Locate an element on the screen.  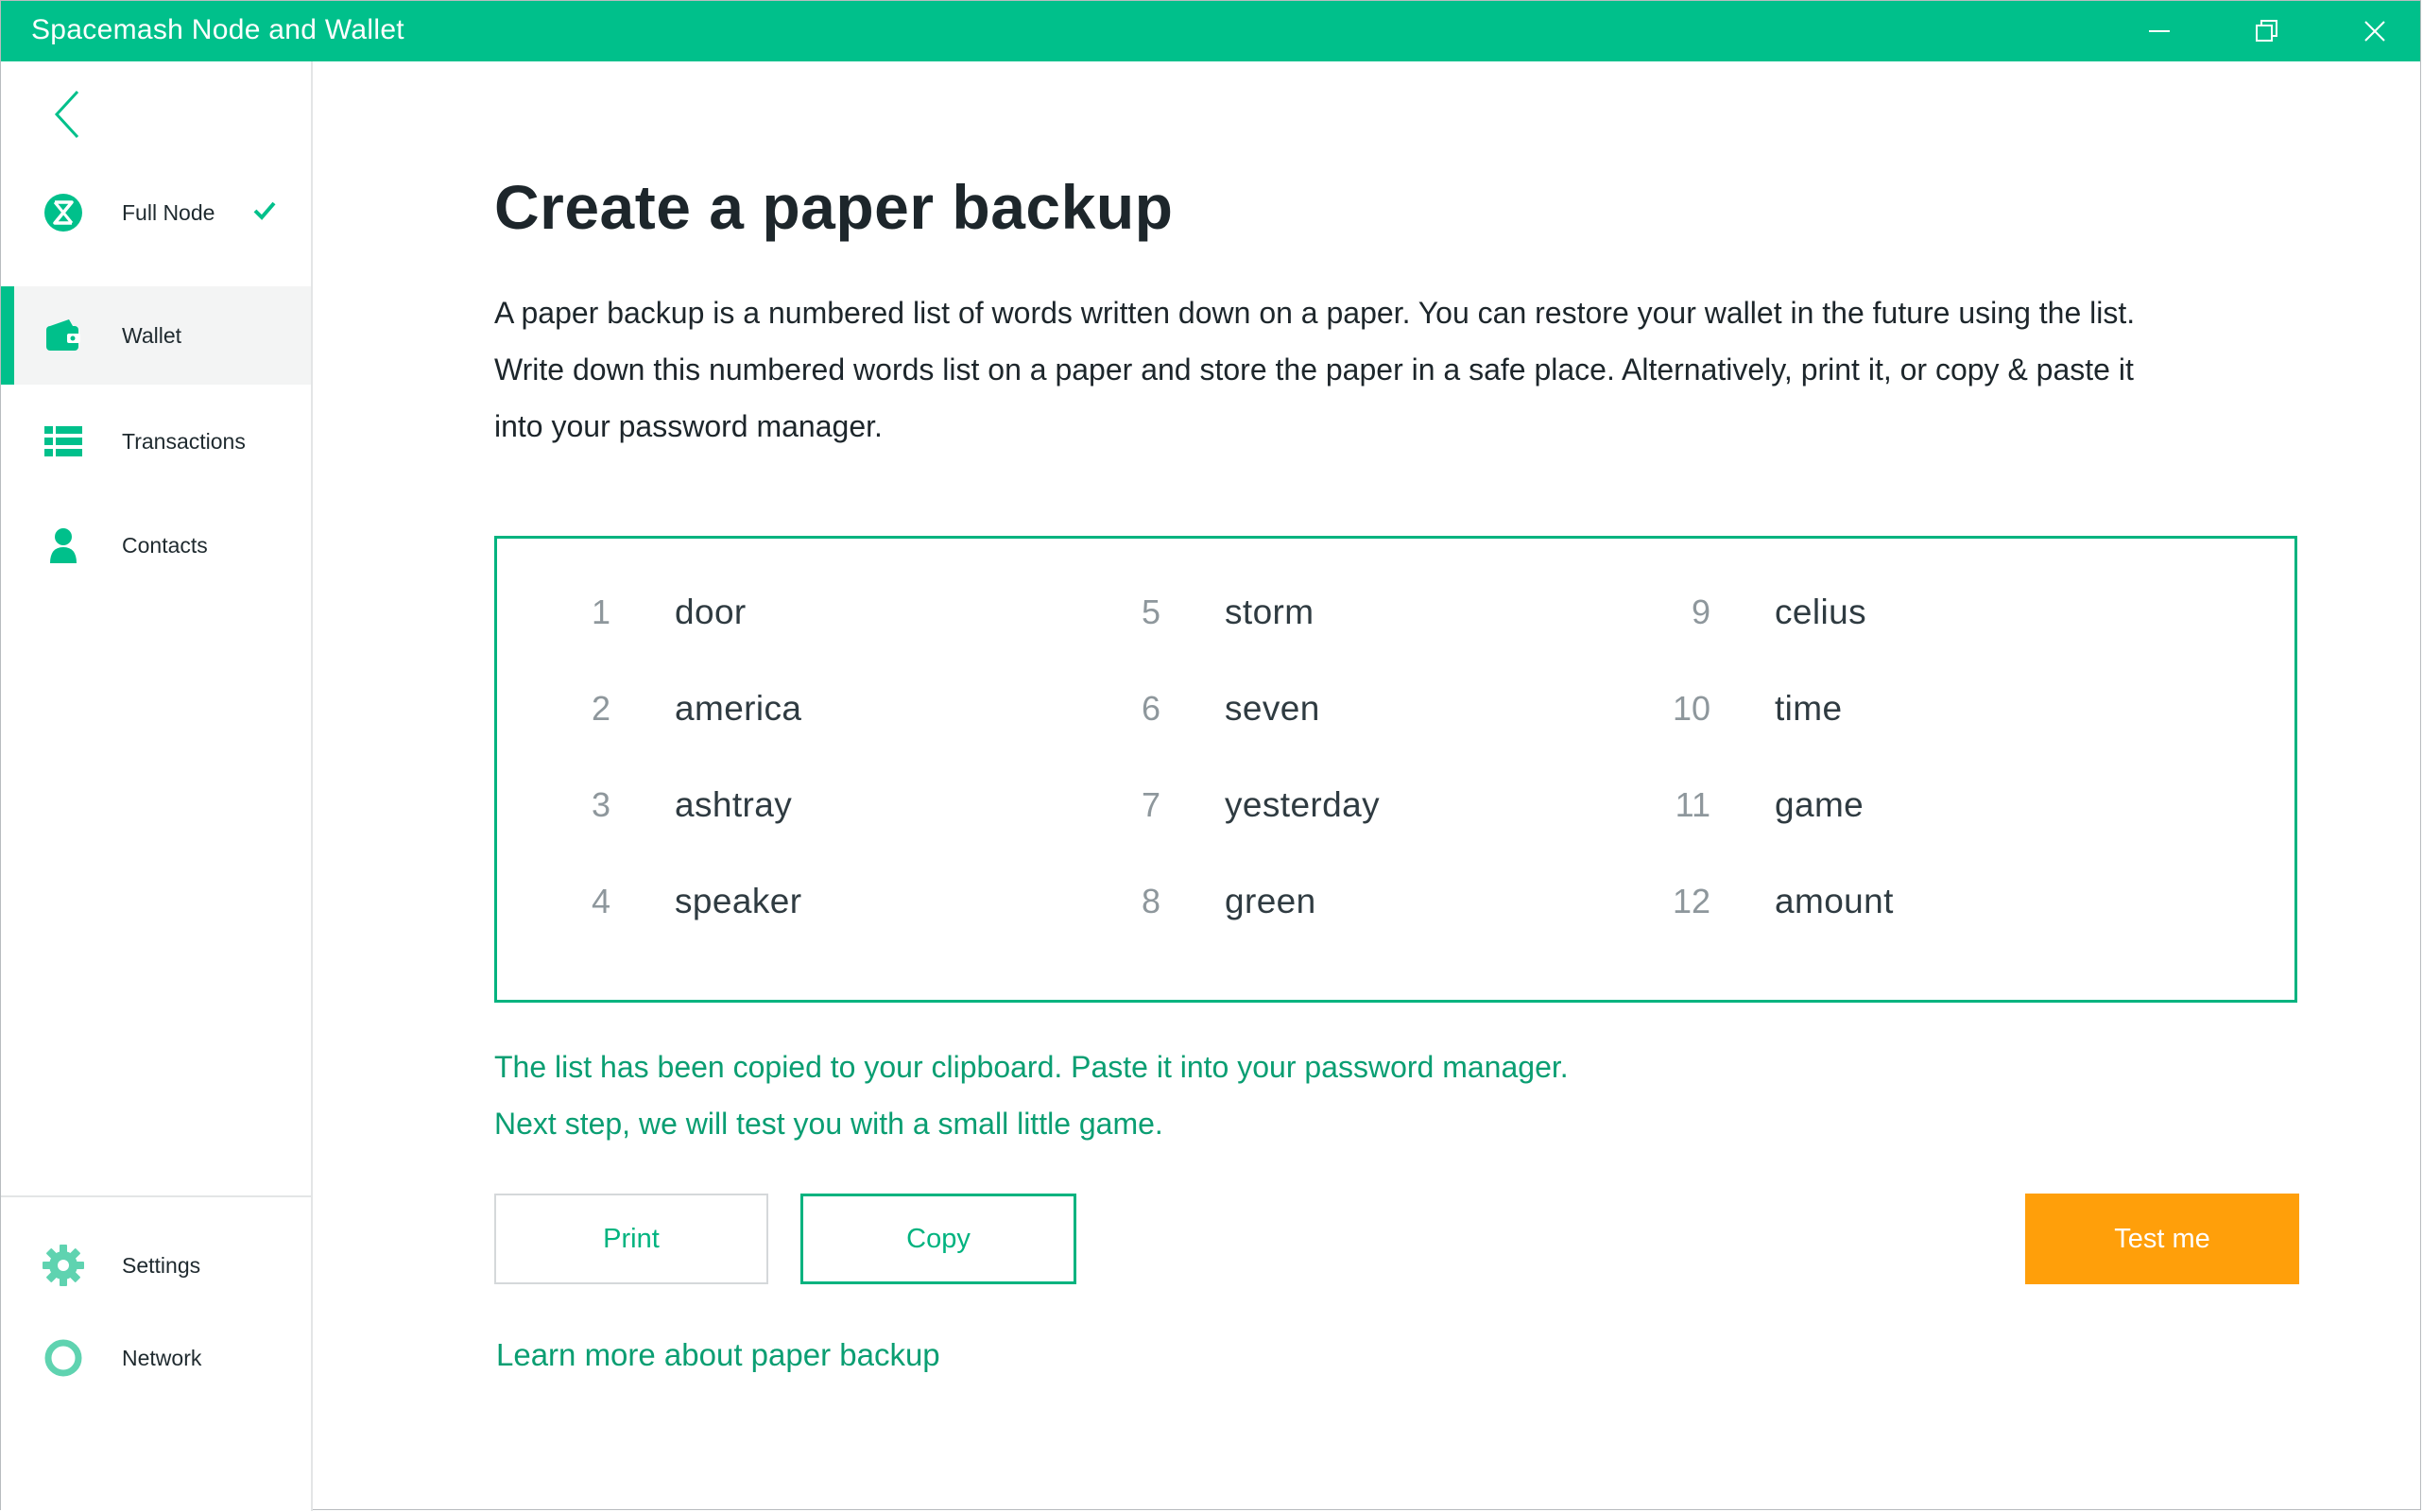
sidebar-item-label: Settings is located at coordinates (161, 1265).